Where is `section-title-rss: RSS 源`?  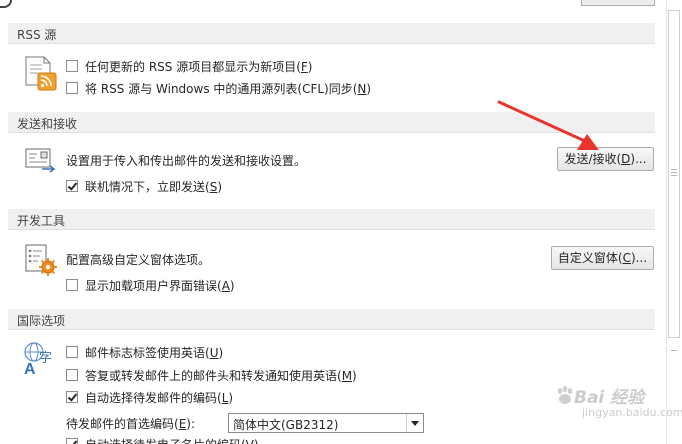
section-title-rss: RSS 源 is located at coordinates (37, 35).